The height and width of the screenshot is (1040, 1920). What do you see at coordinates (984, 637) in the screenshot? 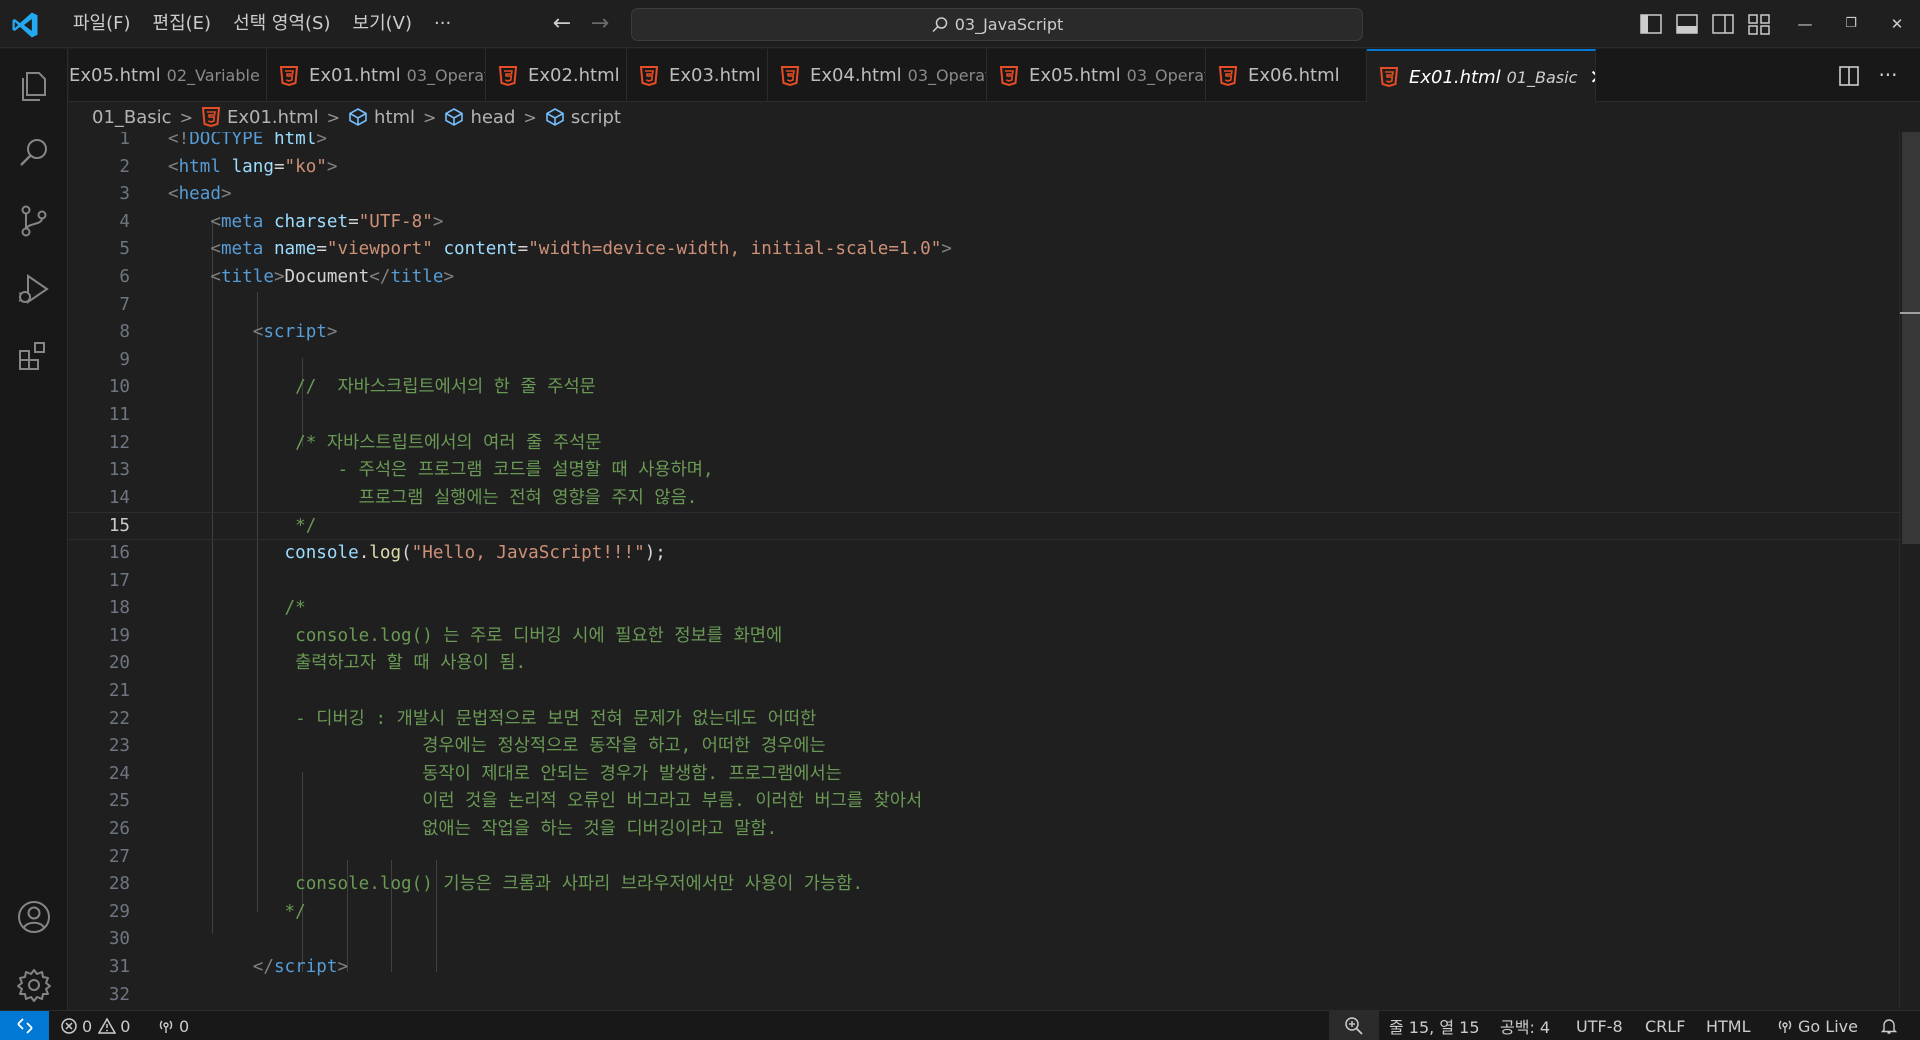
I see `code-line: 19 console.log() 는 주로 디버깅 시에 필요한 정보를 화면에` at bounding box center [984, 637].